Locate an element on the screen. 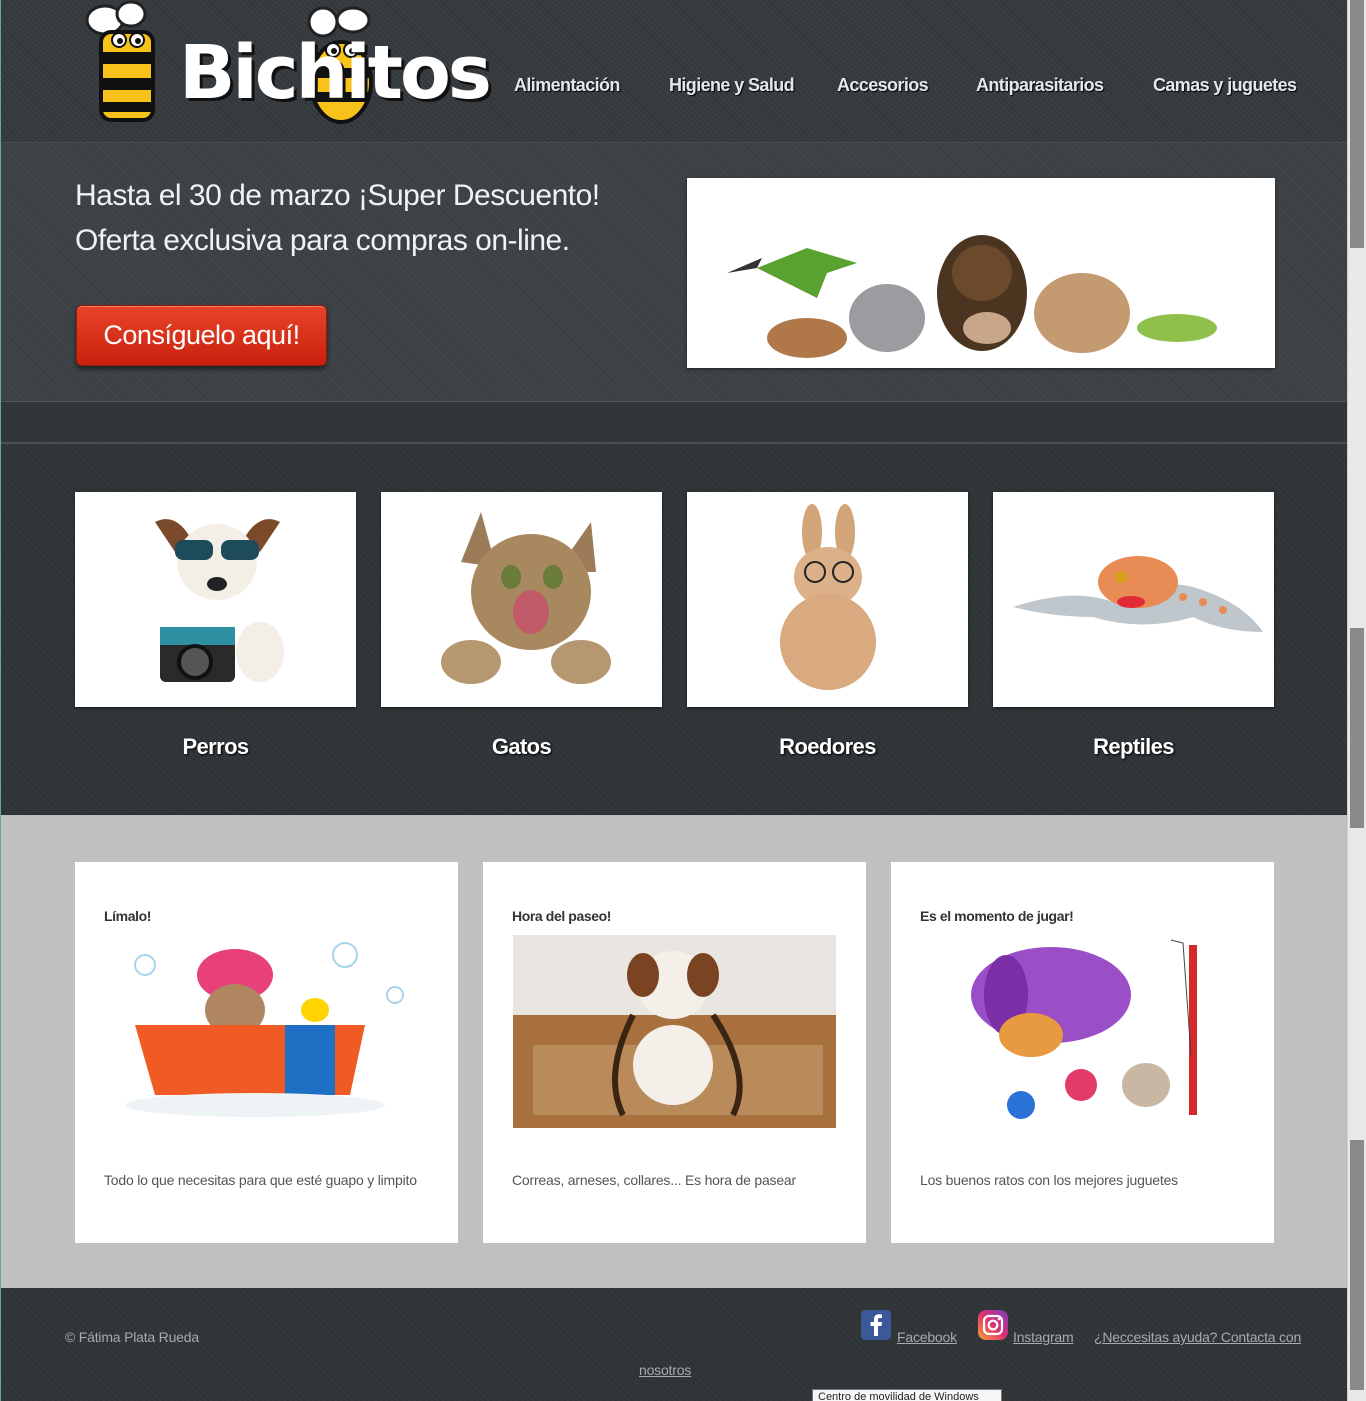 This screenshot has height=1401, width=1366. logo: Bichitos is located at coordinates (287, 65).